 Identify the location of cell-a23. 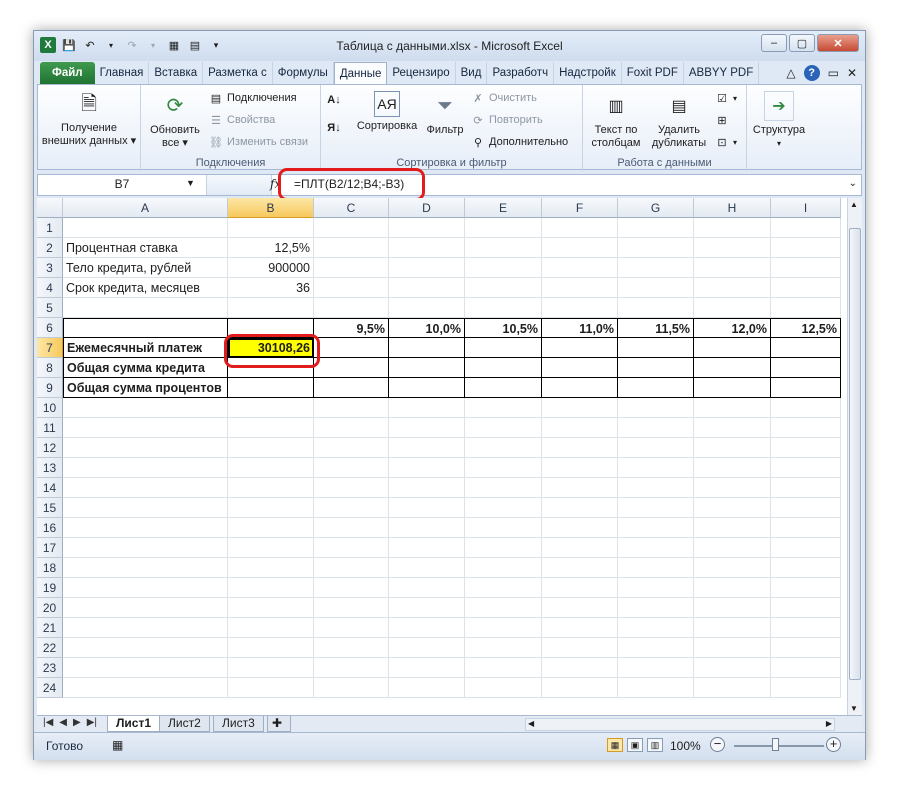
(145, 668).